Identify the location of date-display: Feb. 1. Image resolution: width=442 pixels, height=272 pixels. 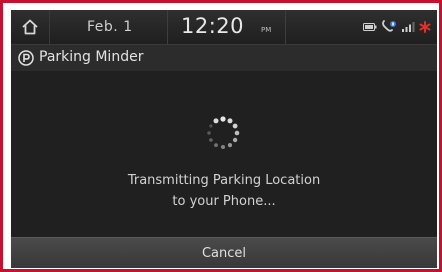
(110, 27).